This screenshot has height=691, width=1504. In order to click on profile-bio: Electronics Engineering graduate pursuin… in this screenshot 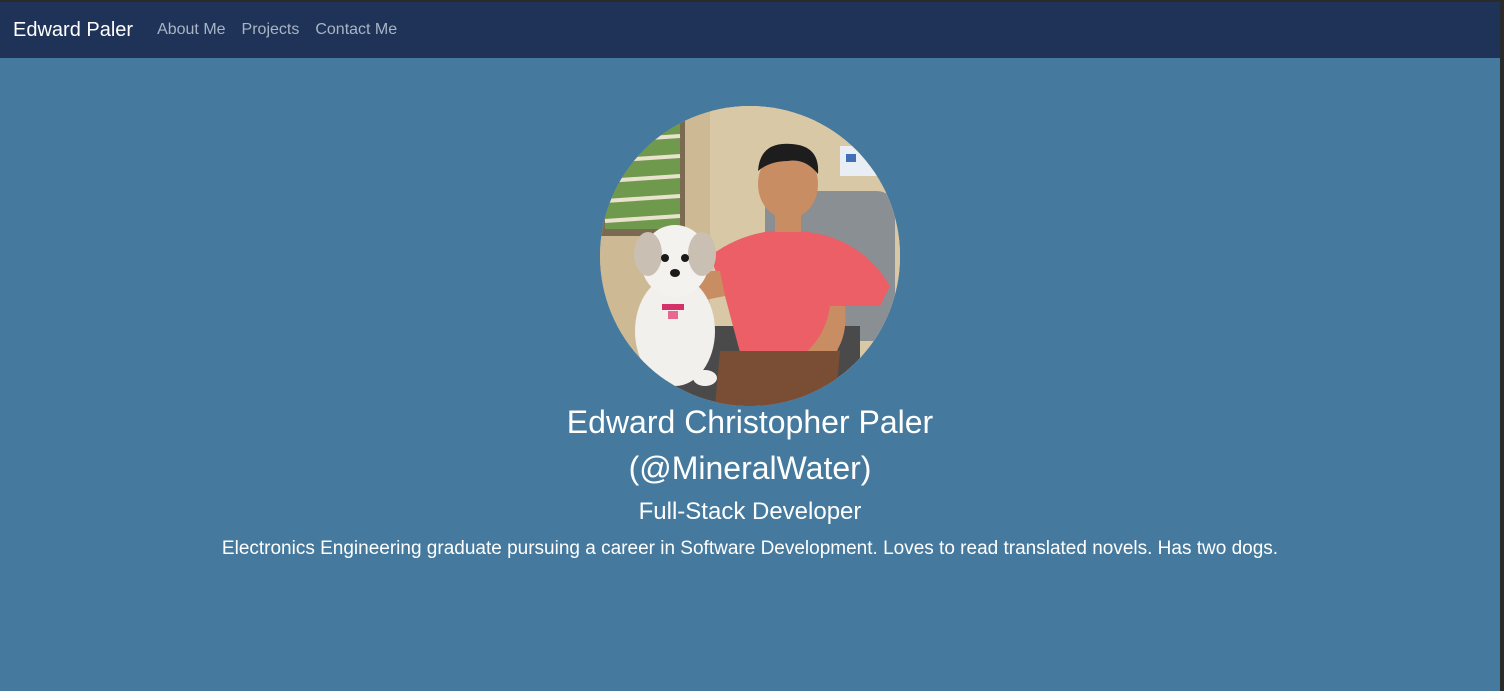, I will do `click(750, 548)`.